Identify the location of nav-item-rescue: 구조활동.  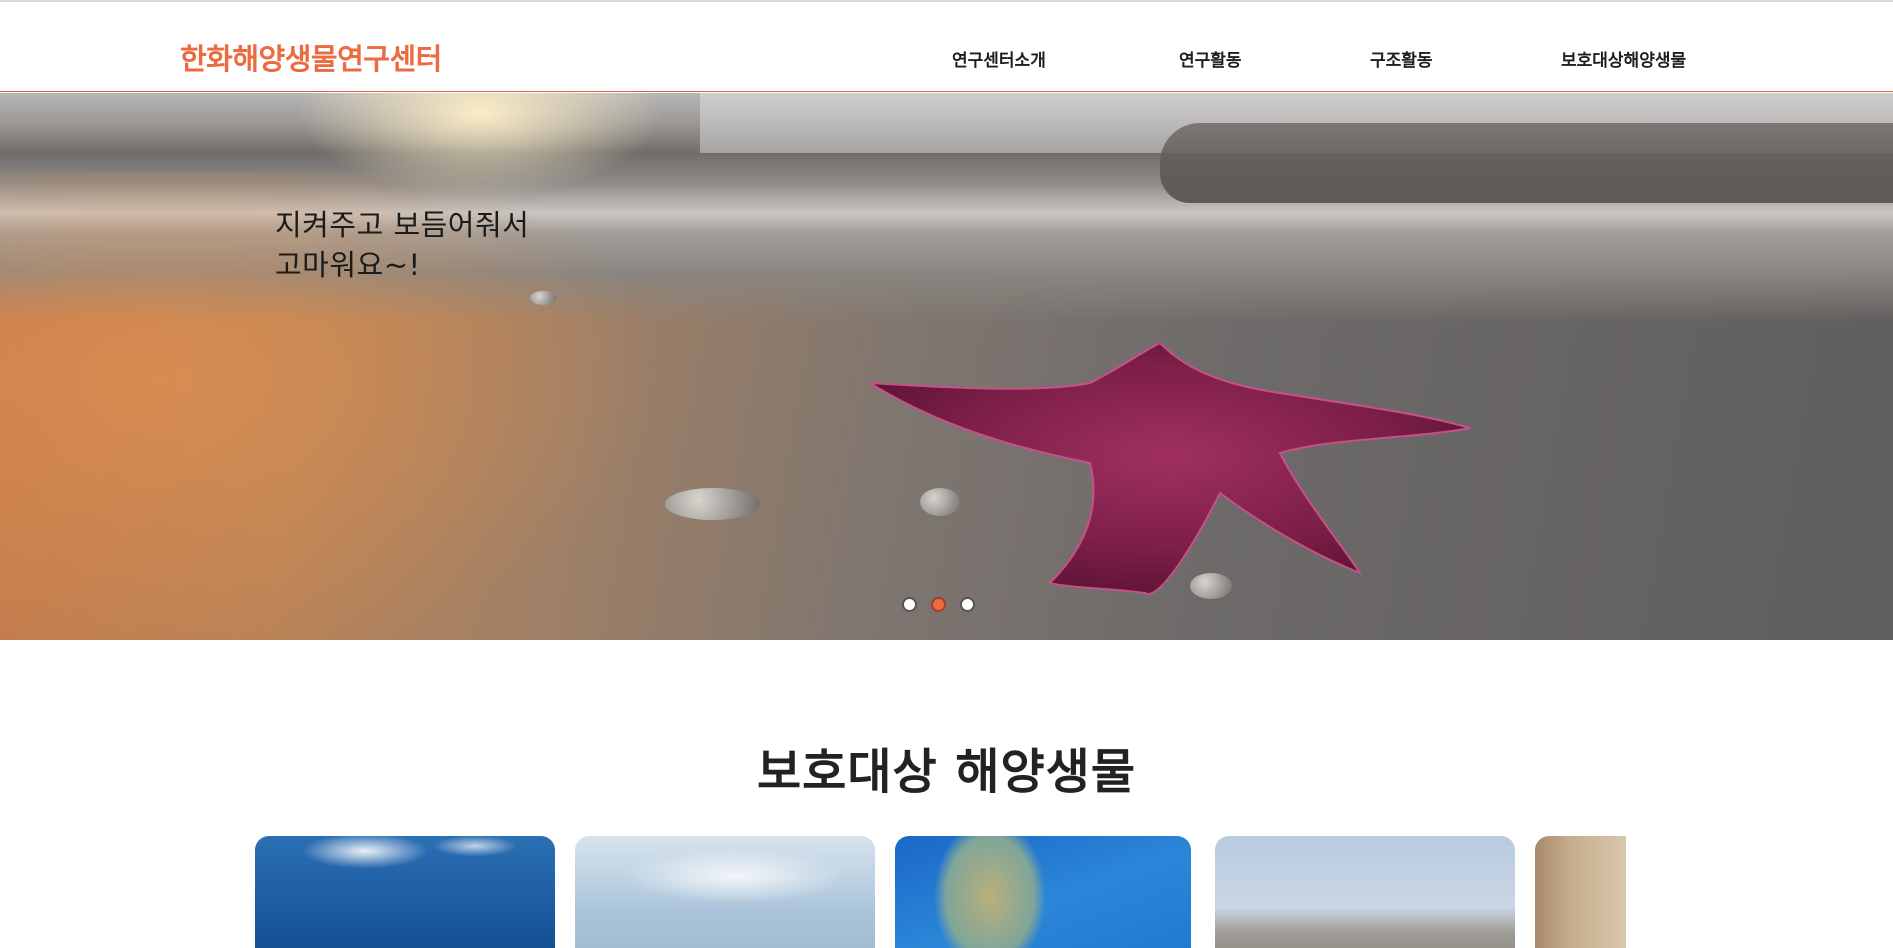
(1401, 58).